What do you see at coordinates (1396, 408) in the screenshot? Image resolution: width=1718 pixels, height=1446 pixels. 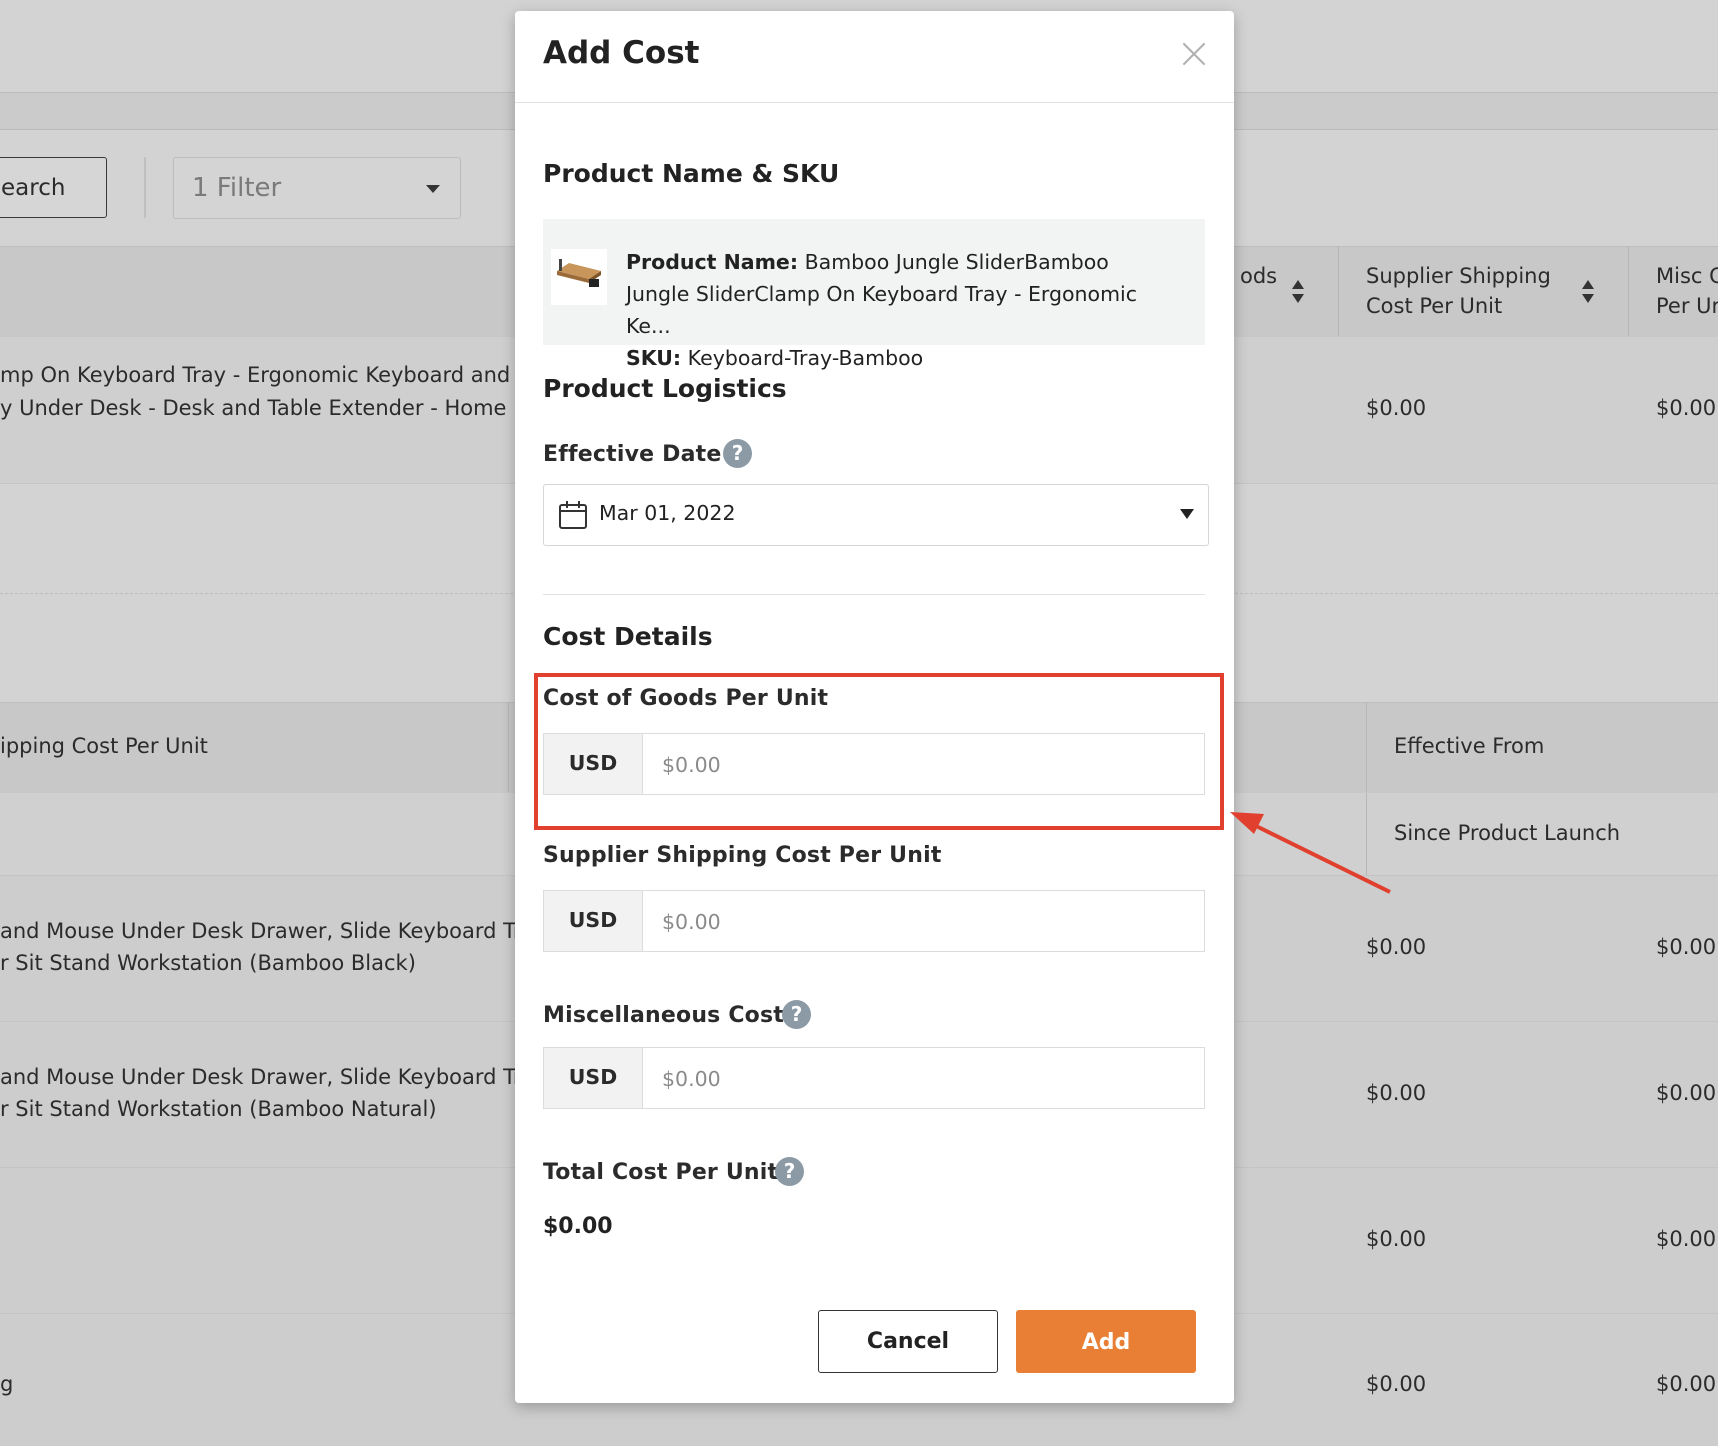 I see `row-value-supplier-shipping: $0.00` at bounding box center [1396, 408].